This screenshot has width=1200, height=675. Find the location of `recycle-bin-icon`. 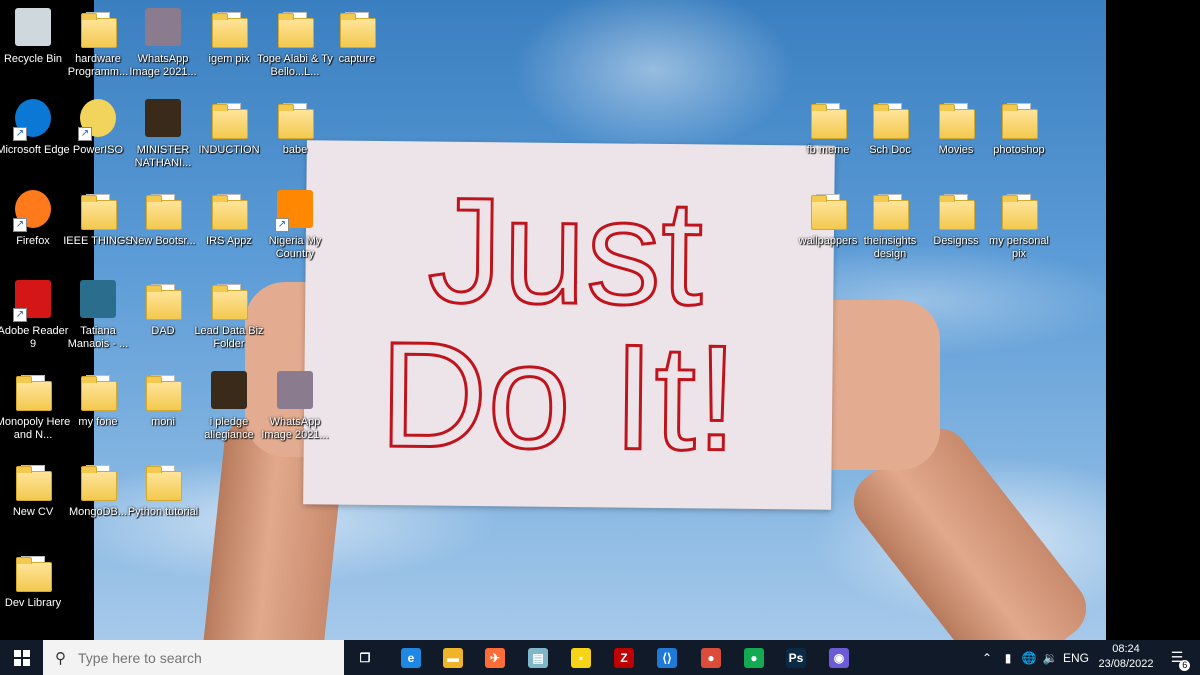

recycle-bin-icon is located at coordinates (33, 28).